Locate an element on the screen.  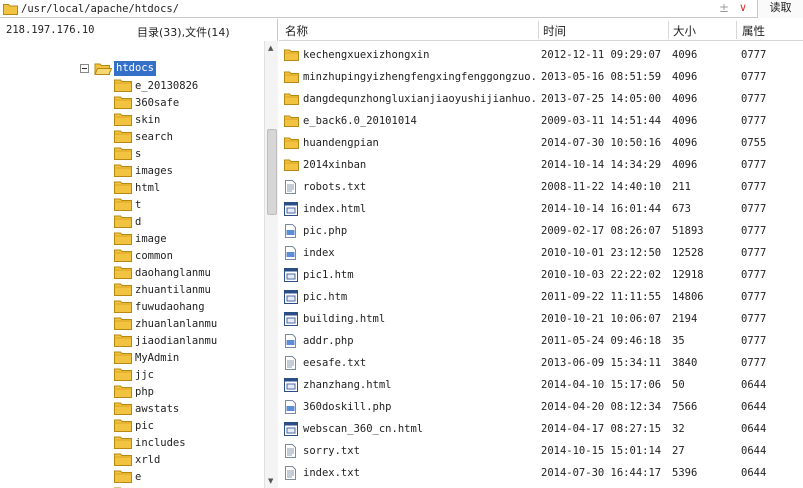
file-row: pic.php 2009-02-17 08:26:07 51893 0777 is located at coordinates (541, 231).